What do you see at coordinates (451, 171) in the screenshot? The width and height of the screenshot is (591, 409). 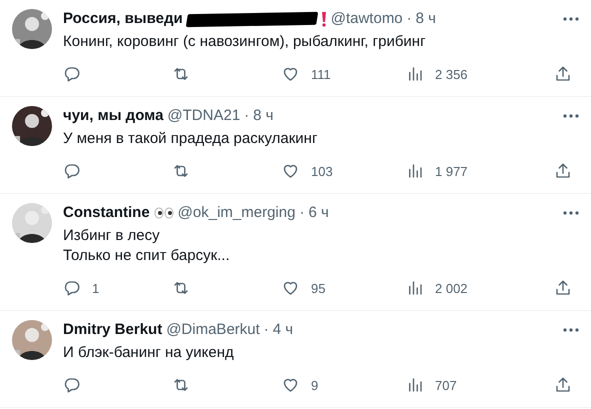 I see `view-count: 1 977` at bounding box center [451, 171].